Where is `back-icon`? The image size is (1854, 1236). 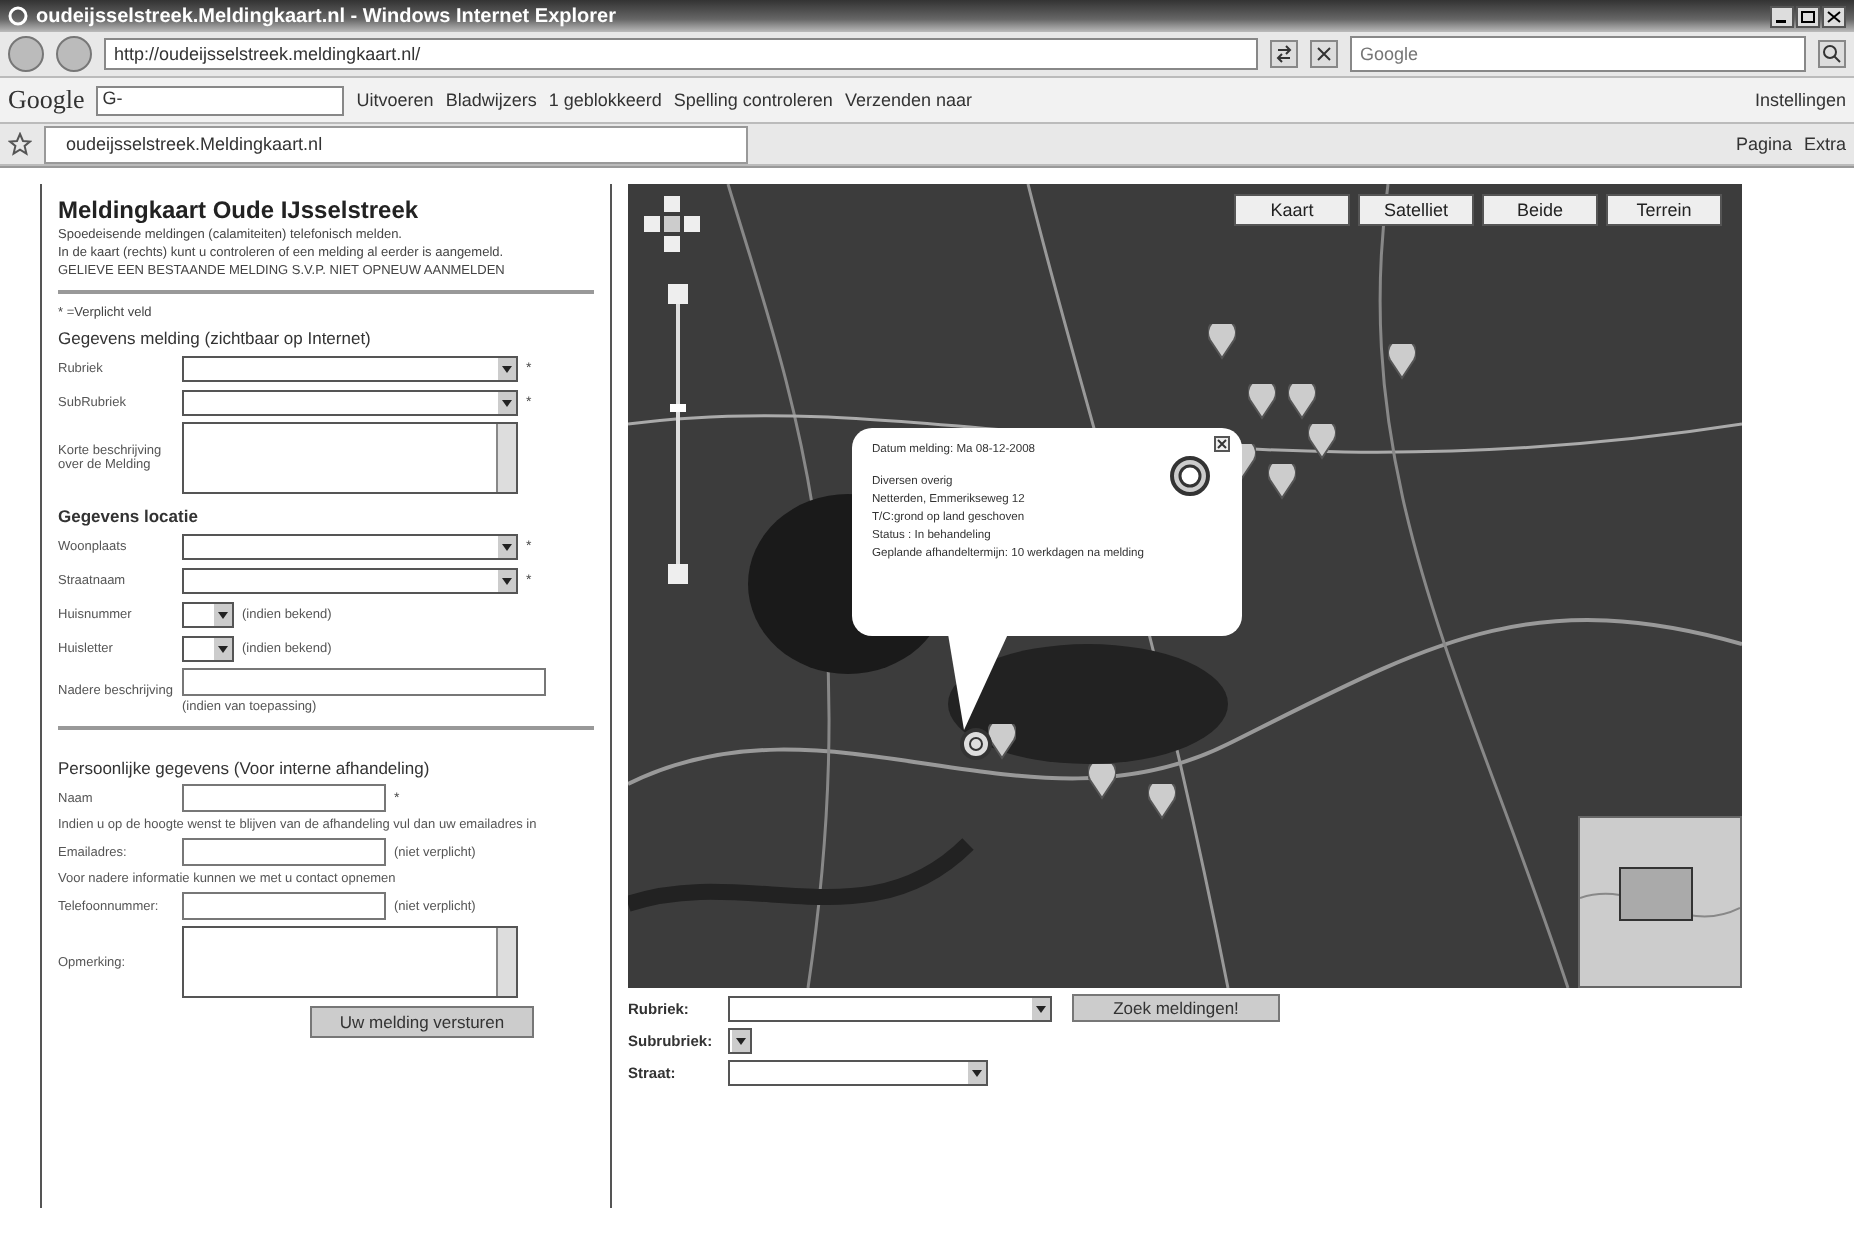
back-icon is located at coordinates (26, 54).